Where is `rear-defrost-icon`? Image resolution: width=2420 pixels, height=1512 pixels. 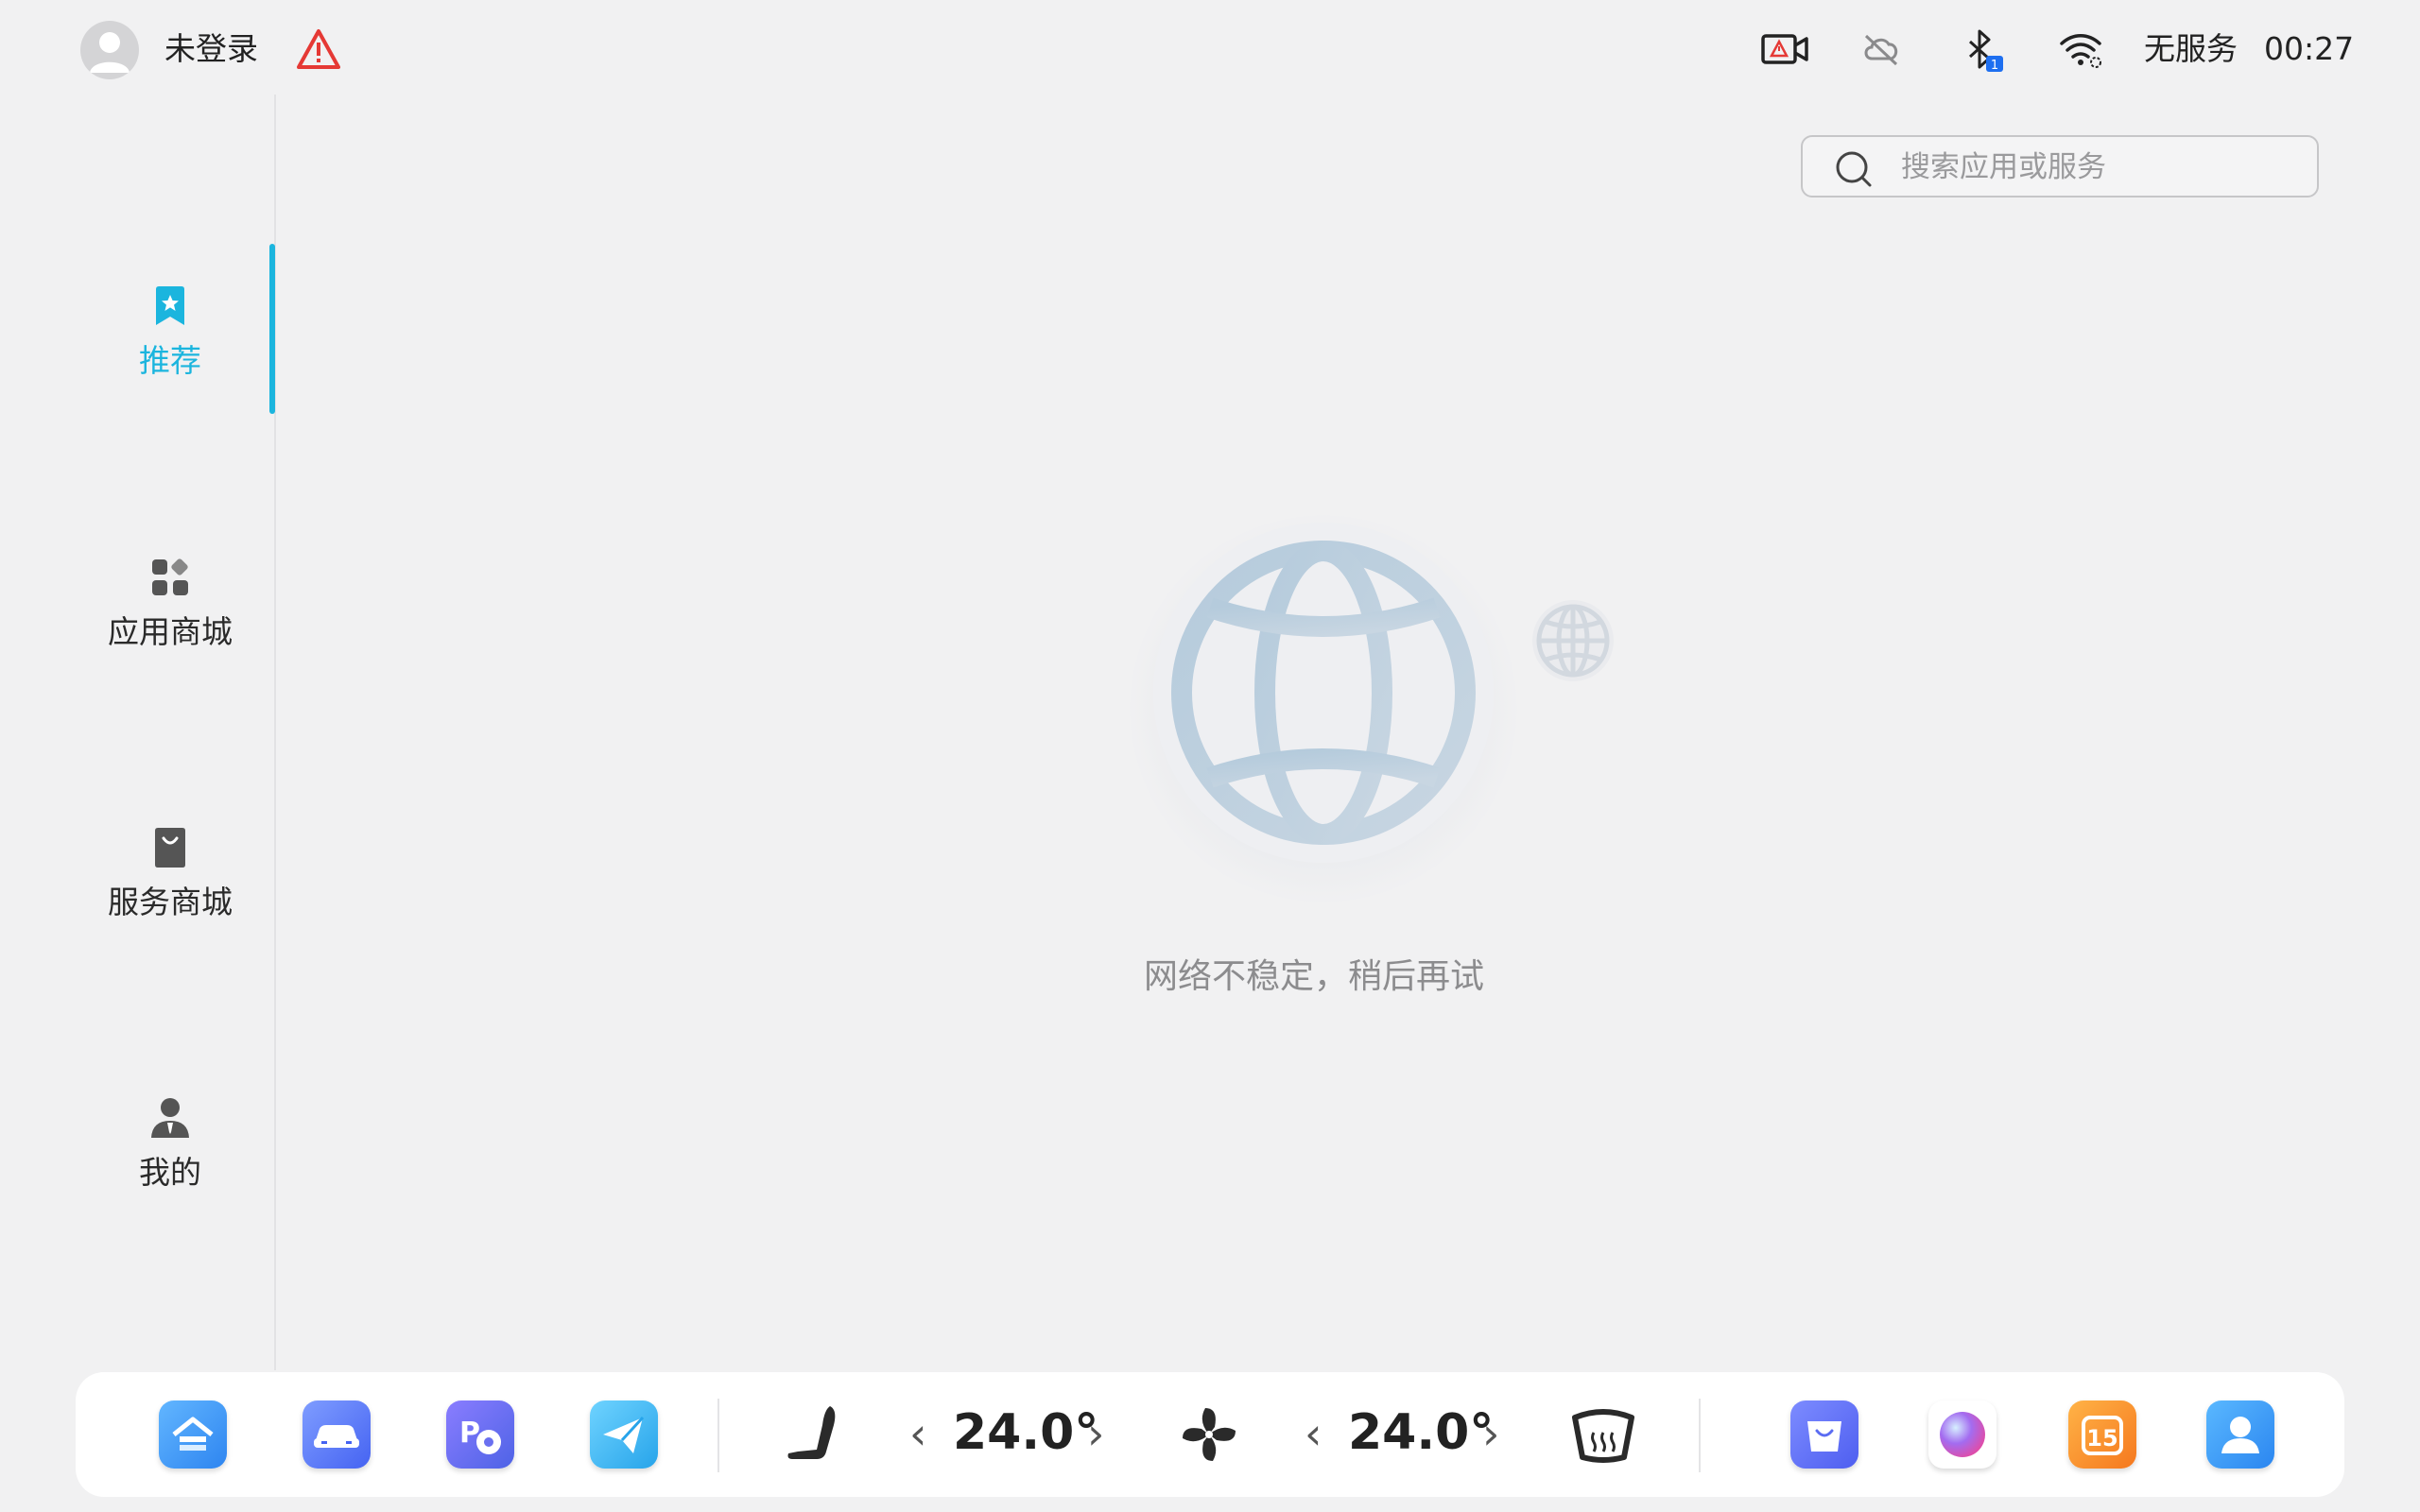 rear-defrost-icon is located at coordinates (1603, 1436).